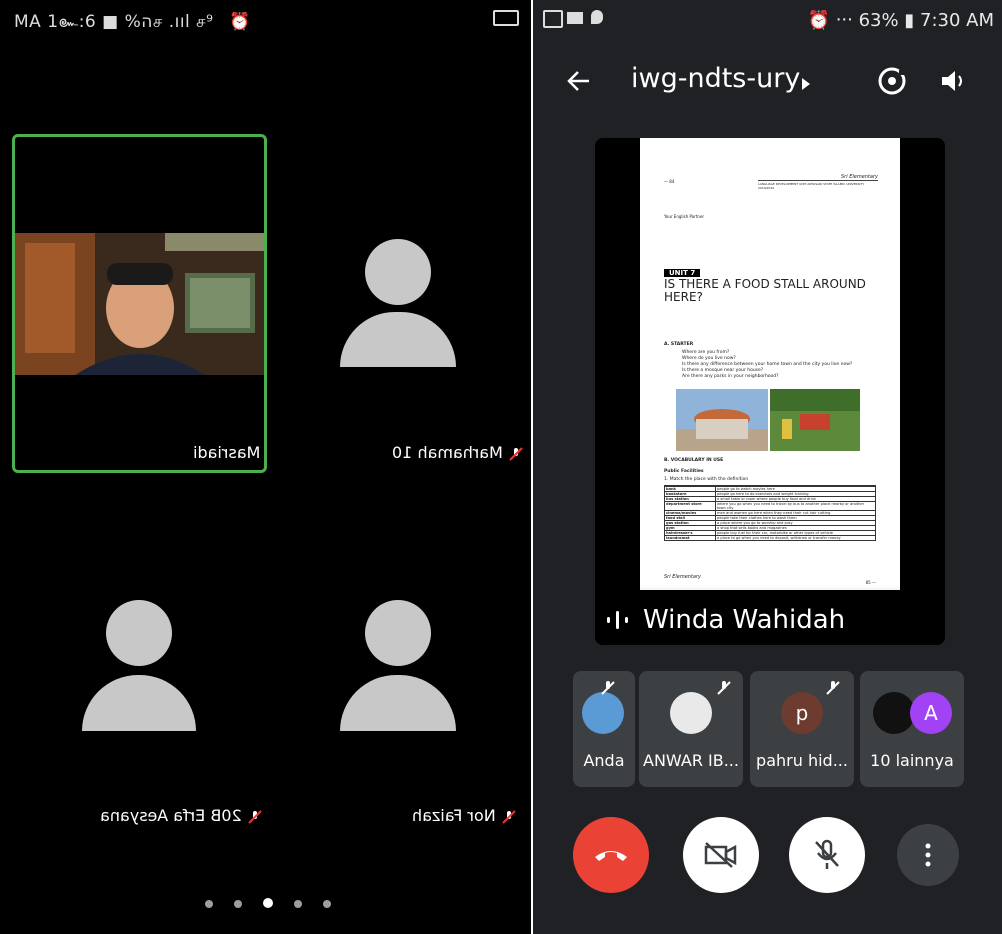 This screenshot has height=934, width=1002. What do you see at coordinates (669, 181) in the screenshot?
I see `doc-page-number: — 84` at bounding box center [669, 181].